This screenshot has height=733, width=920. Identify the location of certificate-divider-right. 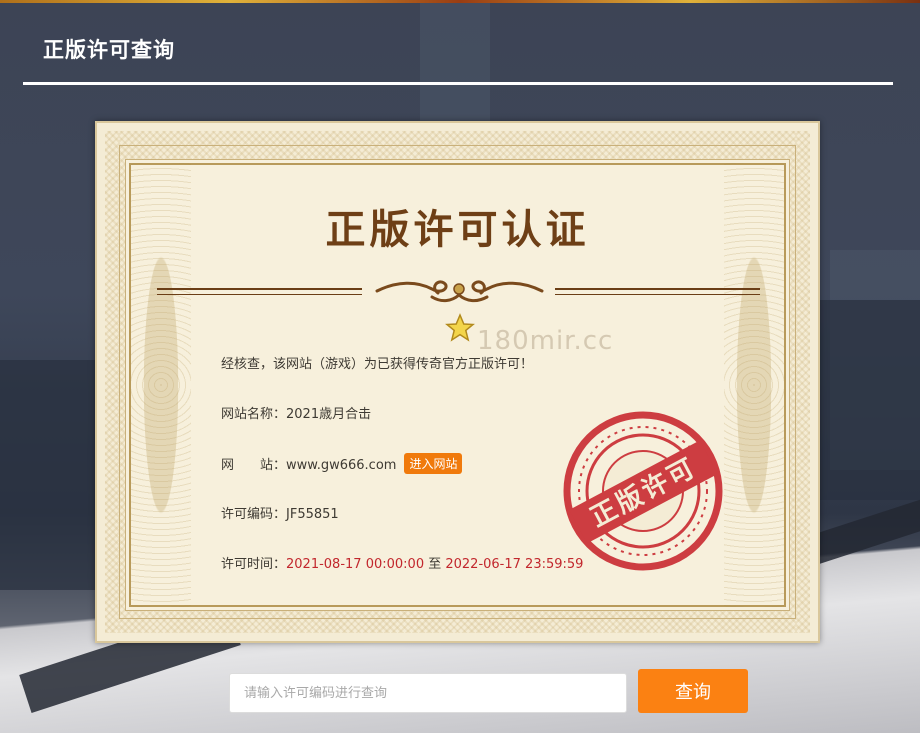
(657, 291).